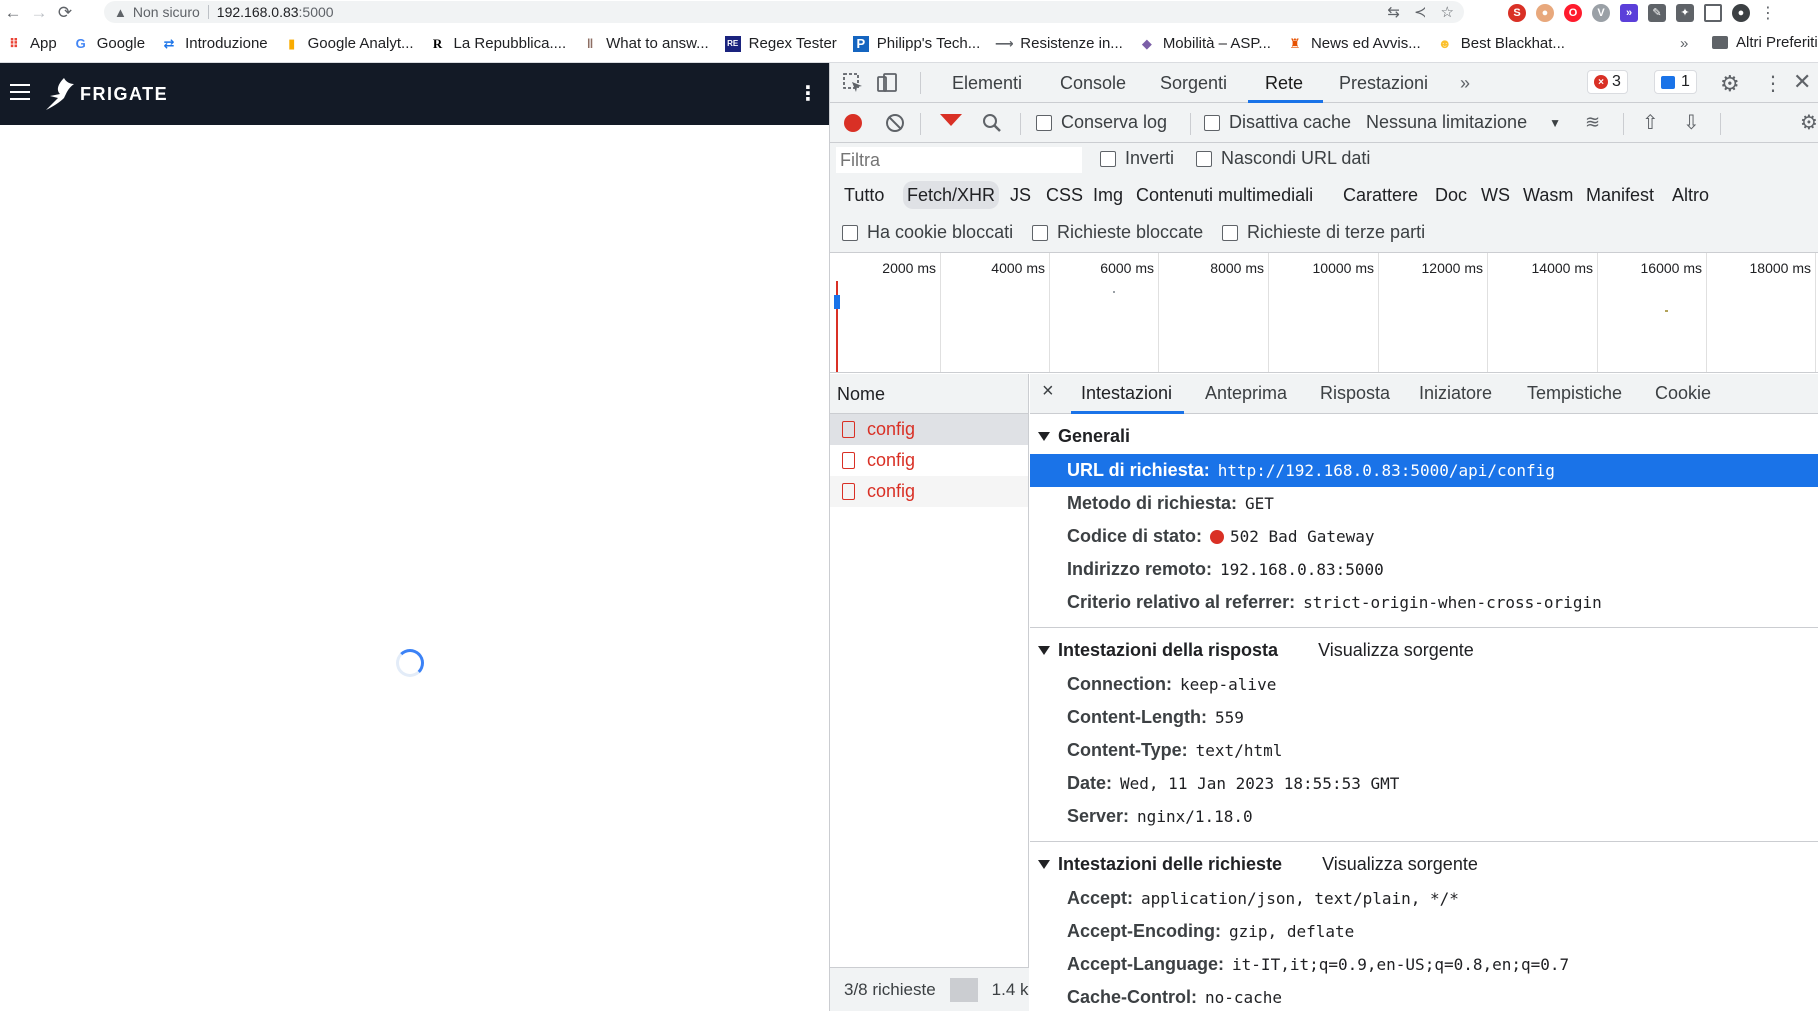 This screenshot has height=1011, width=1818. I want to click on forward-icon: →, so click(39, 12).